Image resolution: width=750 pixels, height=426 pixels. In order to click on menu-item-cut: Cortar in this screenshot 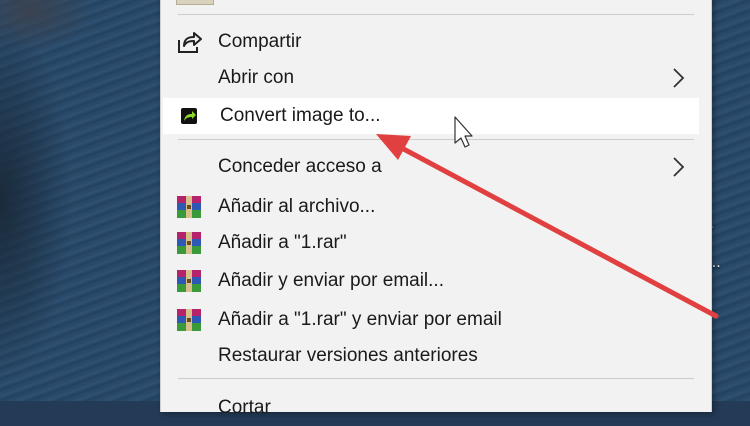, I will do `click(436, 408)`.